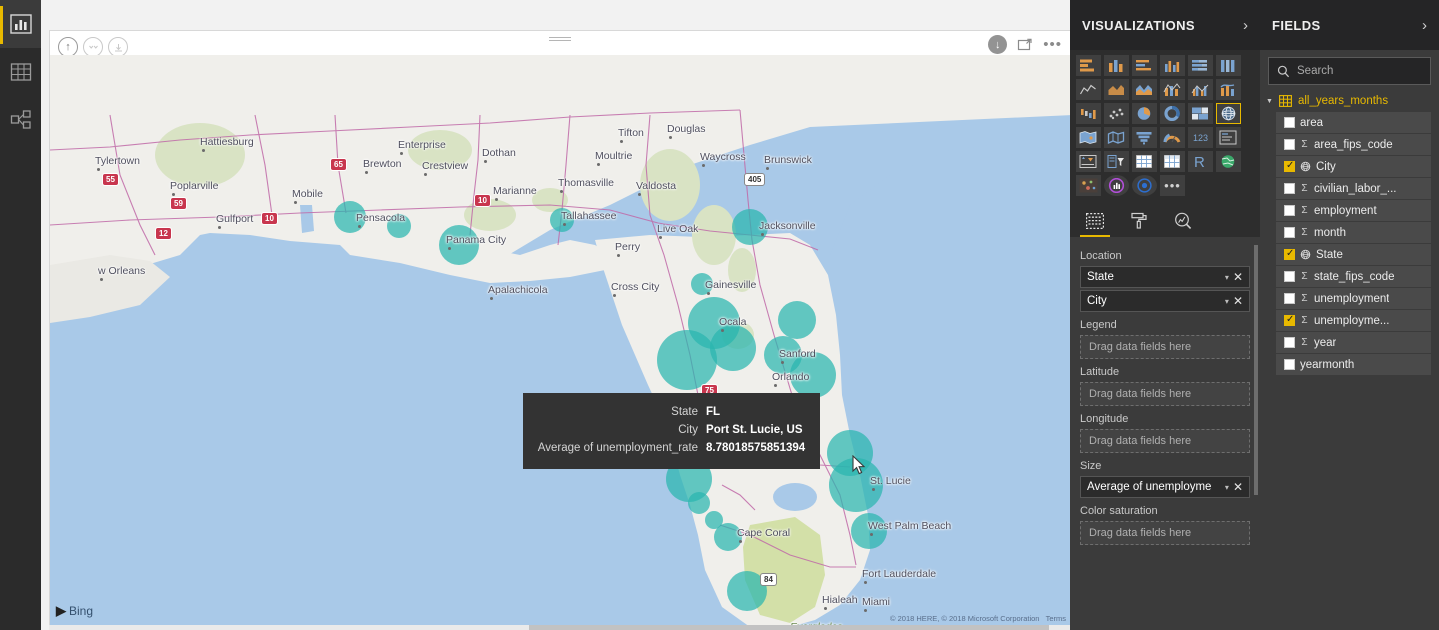 This screenshot has height=630, width=1439. What do you see at coordinates (1200, 137) in the screenshot?
I see `card-icon: 123` at bounding box center [1200, 137].